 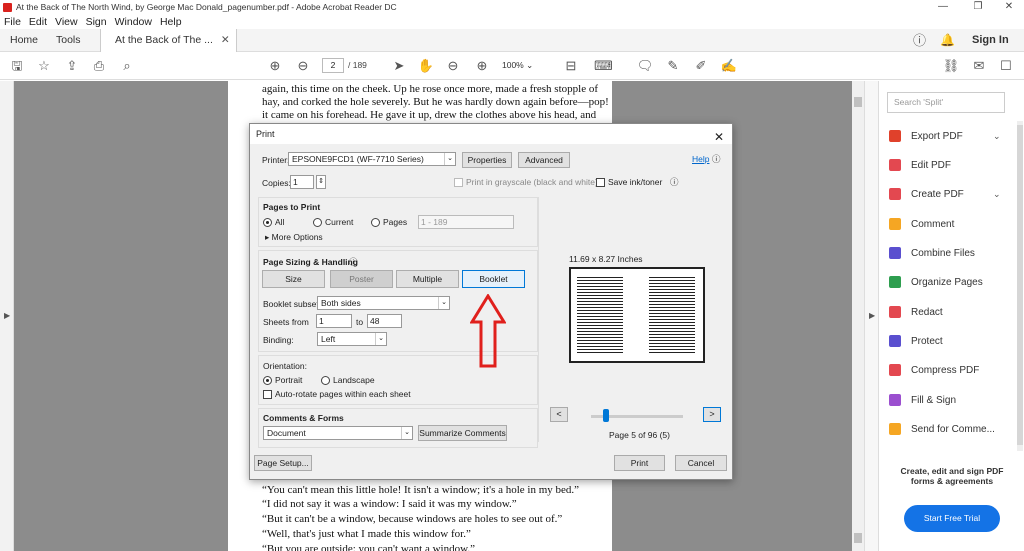 What do you see at coordinates (302, 182) in the screenshot?
I see `copies-input: 1` at bounding box center [302, 182].